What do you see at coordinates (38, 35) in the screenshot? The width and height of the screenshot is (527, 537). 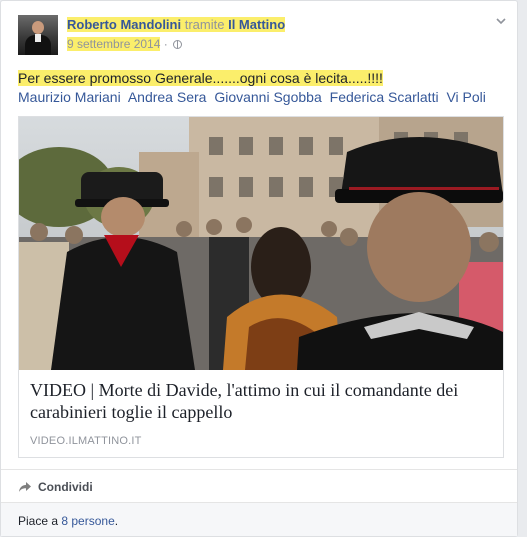 I see `author-avatar` at bounding box center [38, 35].